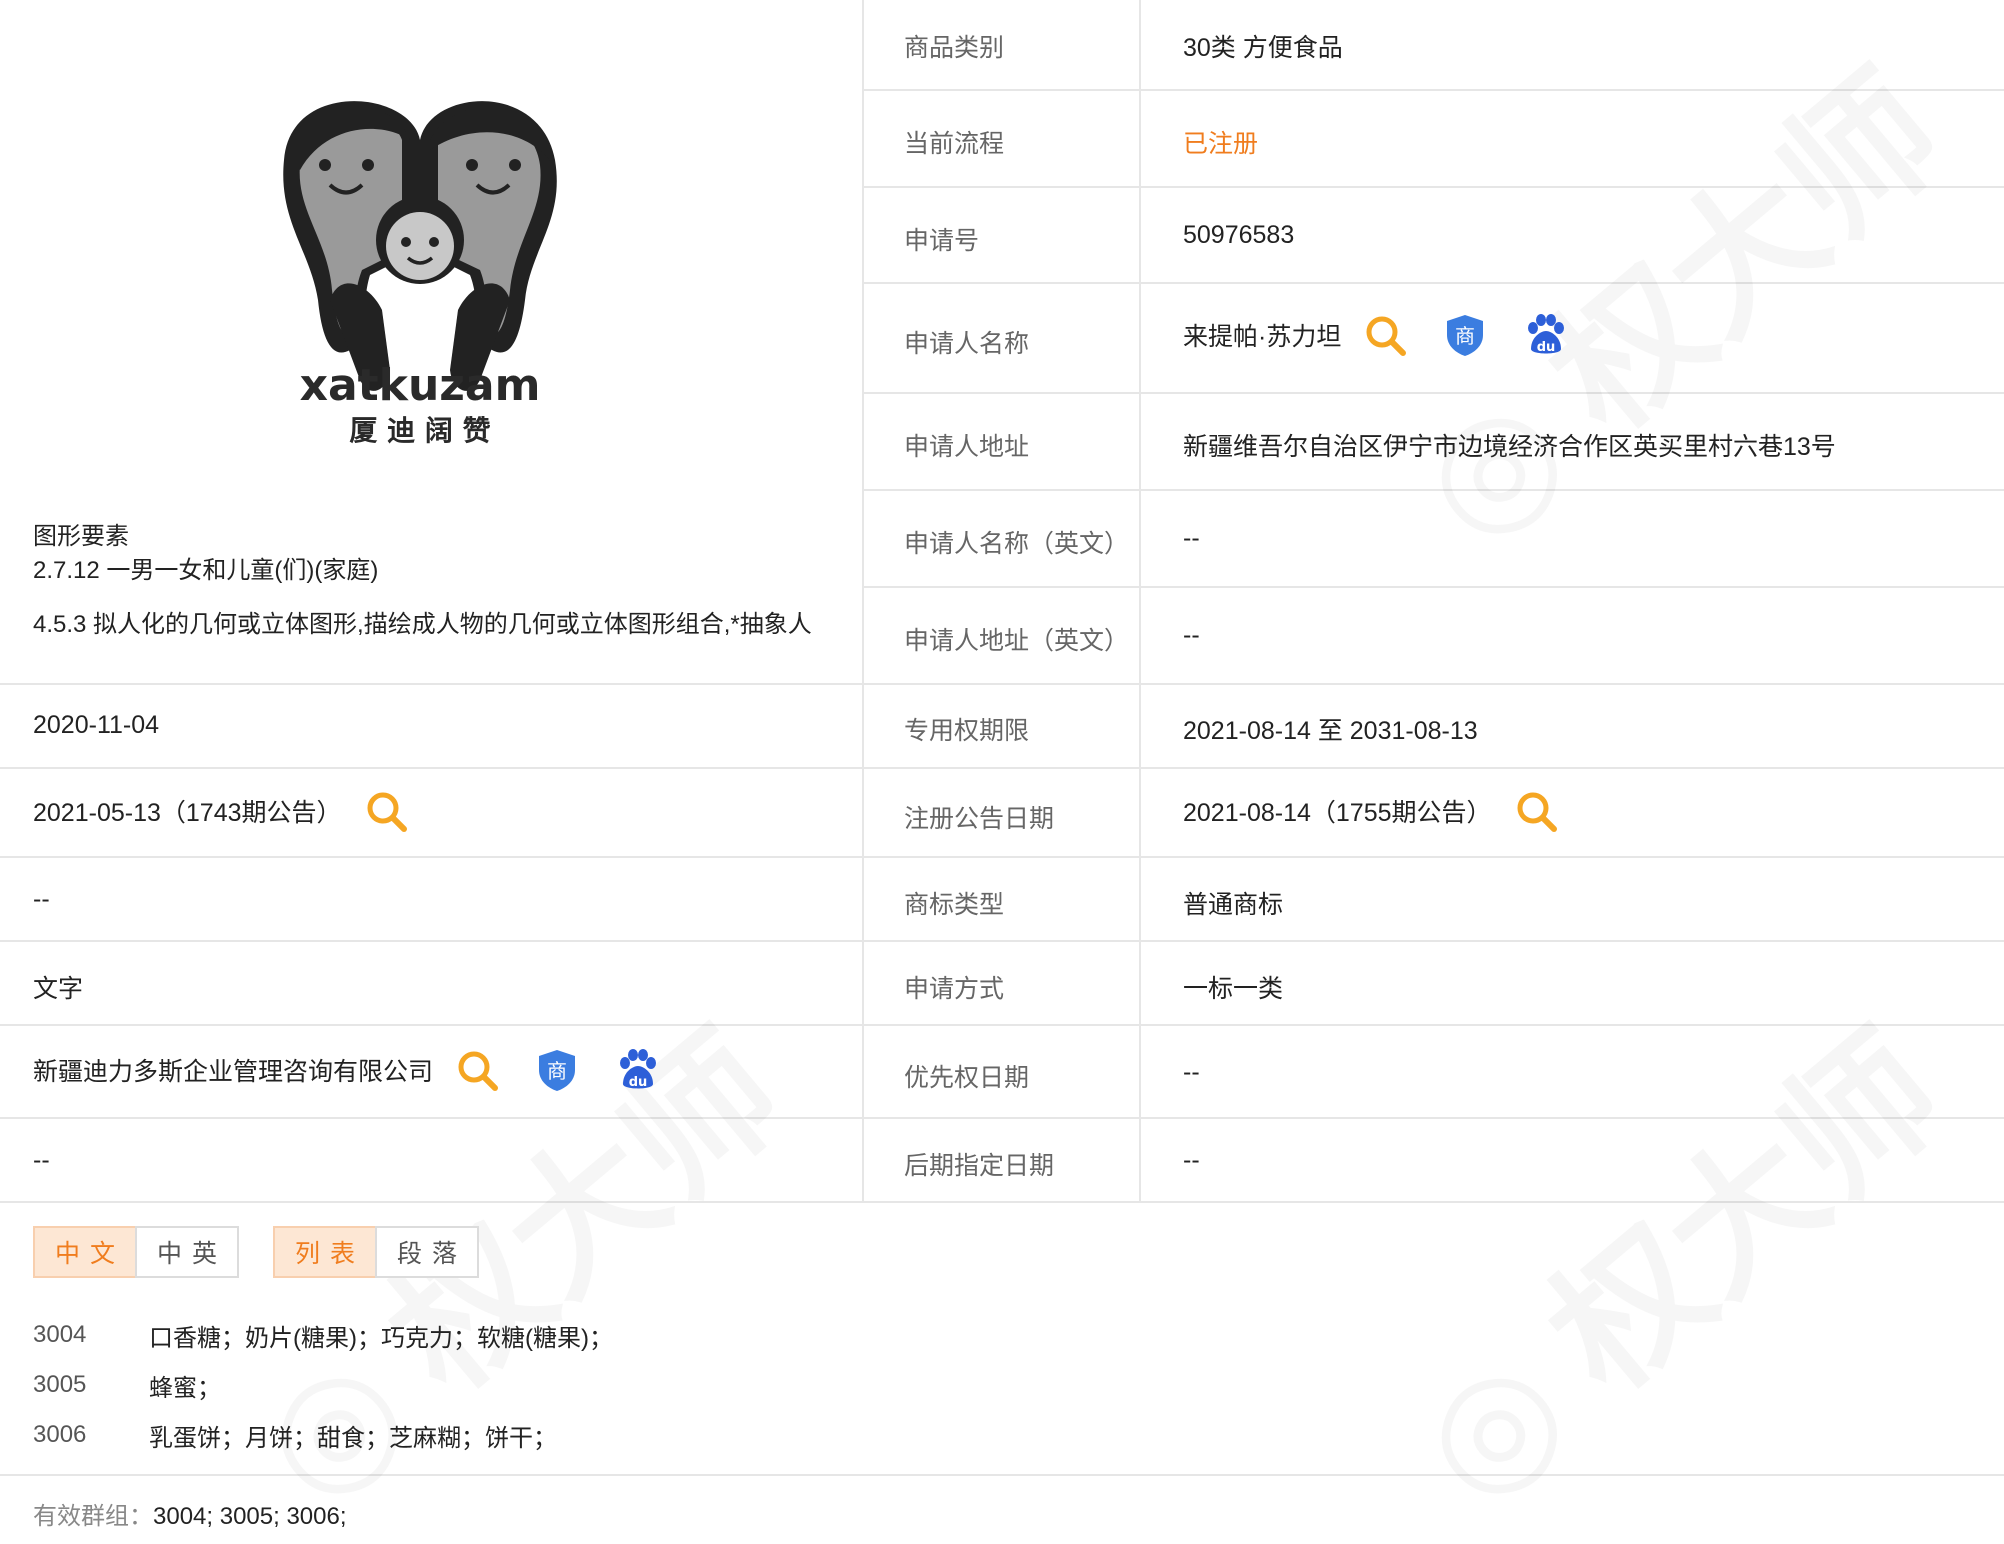 The height and width of the screenshot is (1544, 2004). Describe the element at coordinates (1233, 989) in the screenshot. I see `value-apply-method: 一标一类` at that location.